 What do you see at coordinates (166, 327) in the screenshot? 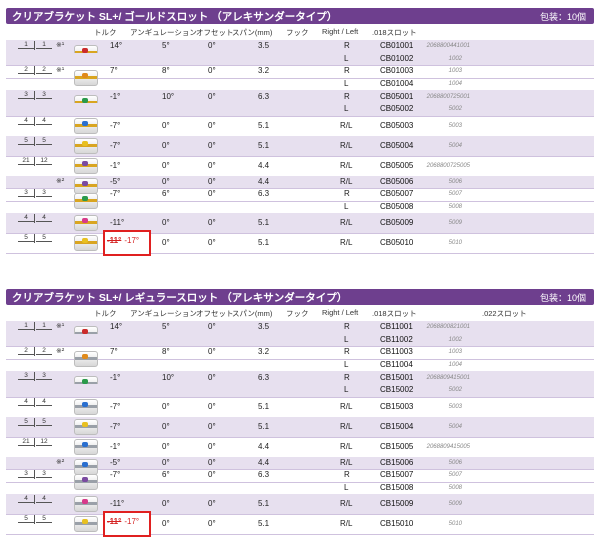
I see `angulation-value: 5°` at bounding box center [166, 327].